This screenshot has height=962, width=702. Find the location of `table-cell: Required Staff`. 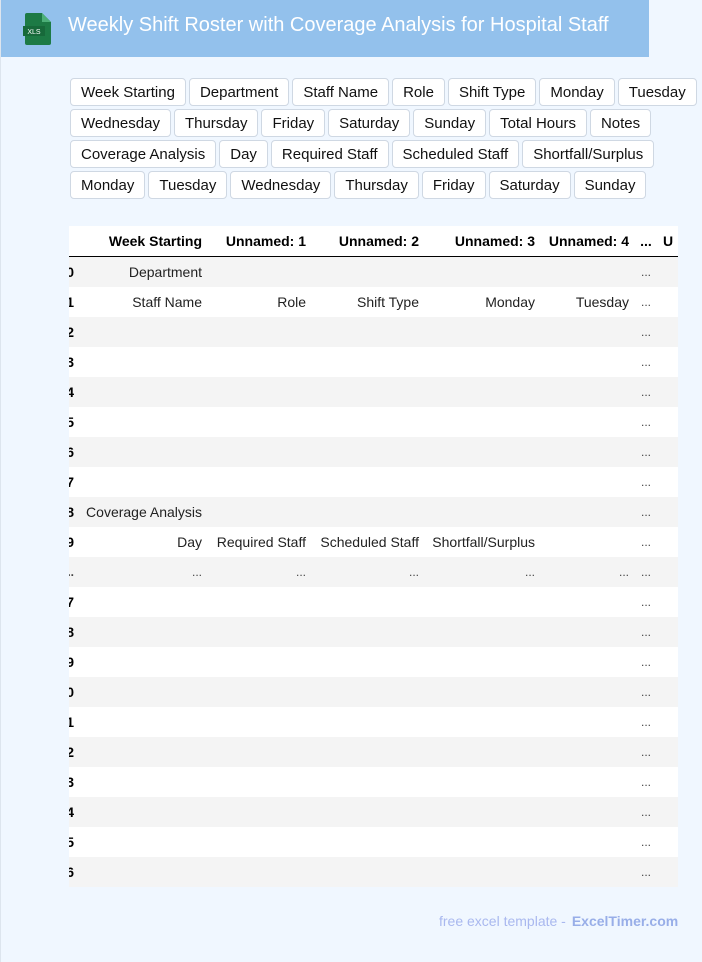

table-cell: Required Staff is located at coordinates (258, 542).